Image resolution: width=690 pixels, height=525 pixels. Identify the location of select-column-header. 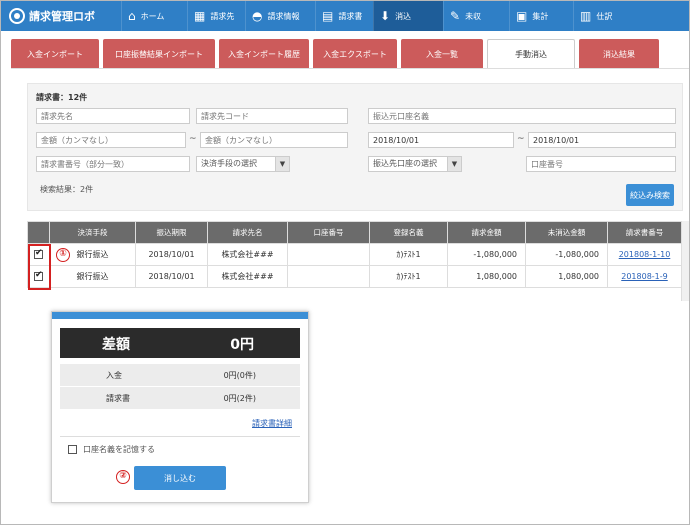
(38, 232).